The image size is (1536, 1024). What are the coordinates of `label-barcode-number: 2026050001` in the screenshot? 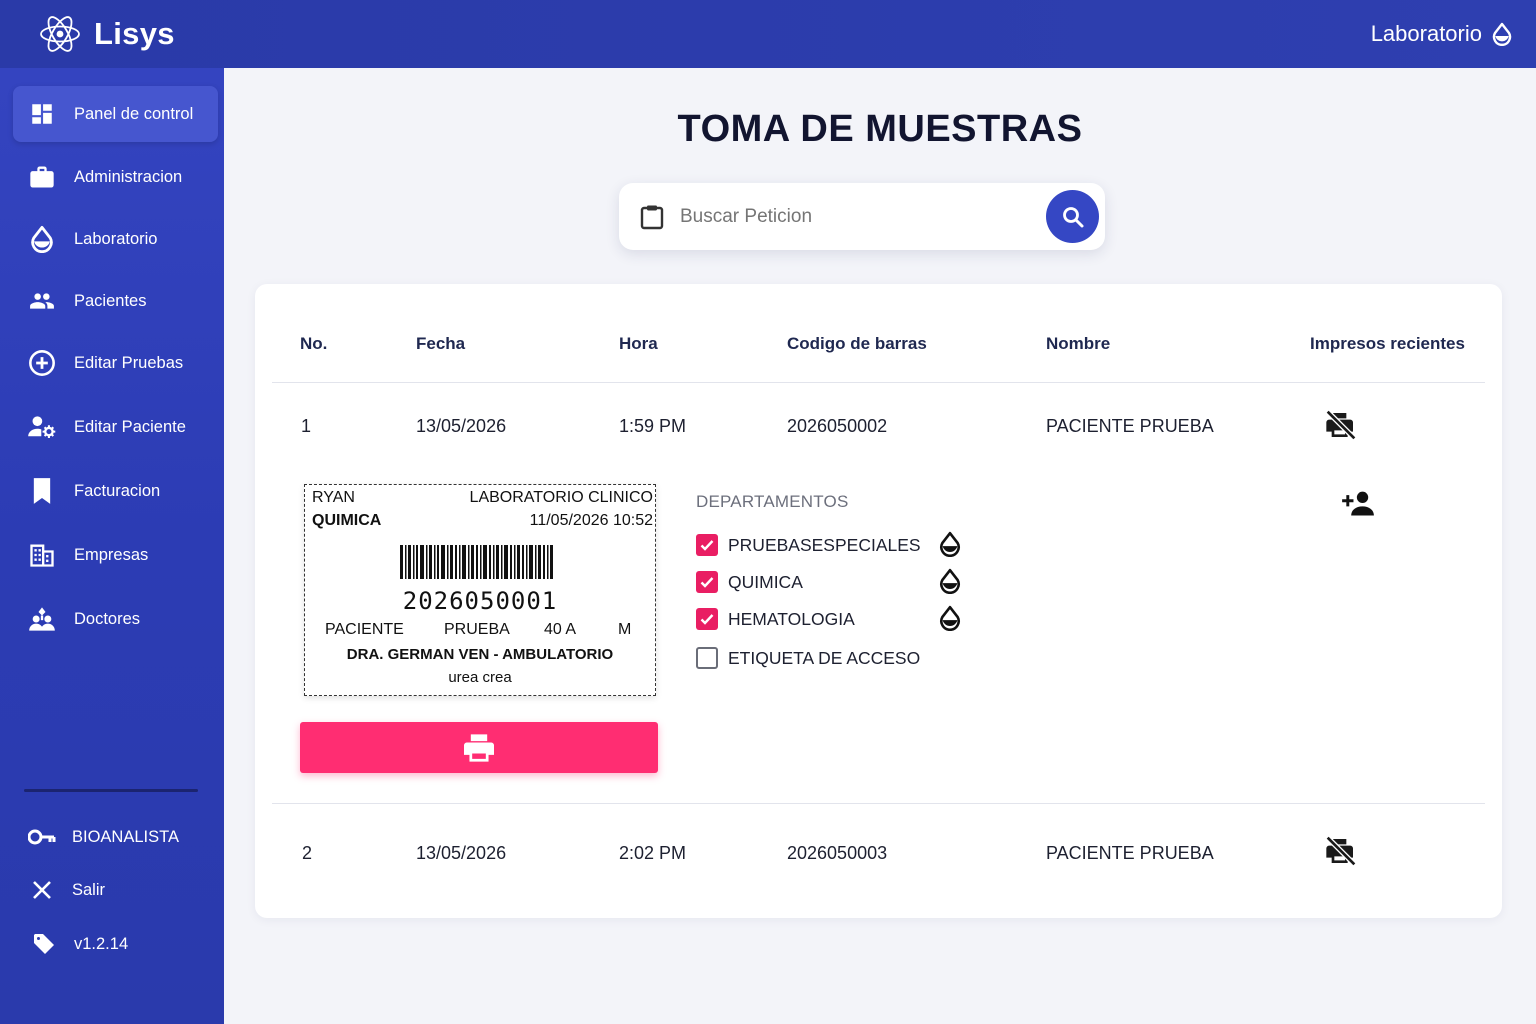 It's located at (480, 601).